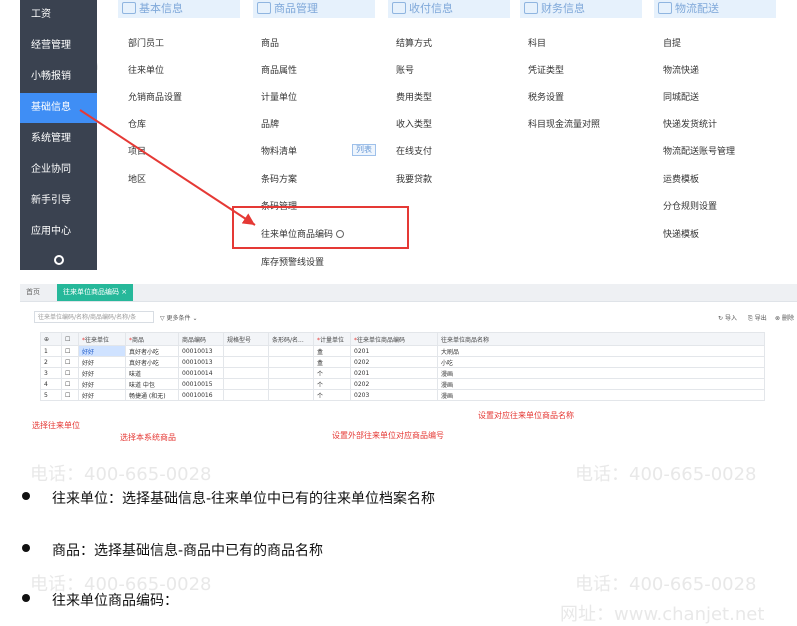 This screenshot has height=626, width=797. What do you see at coordinates (394, 395) in the screenshot?
I see `cell-partner-code: 0203` at bounding box center [394, 395].